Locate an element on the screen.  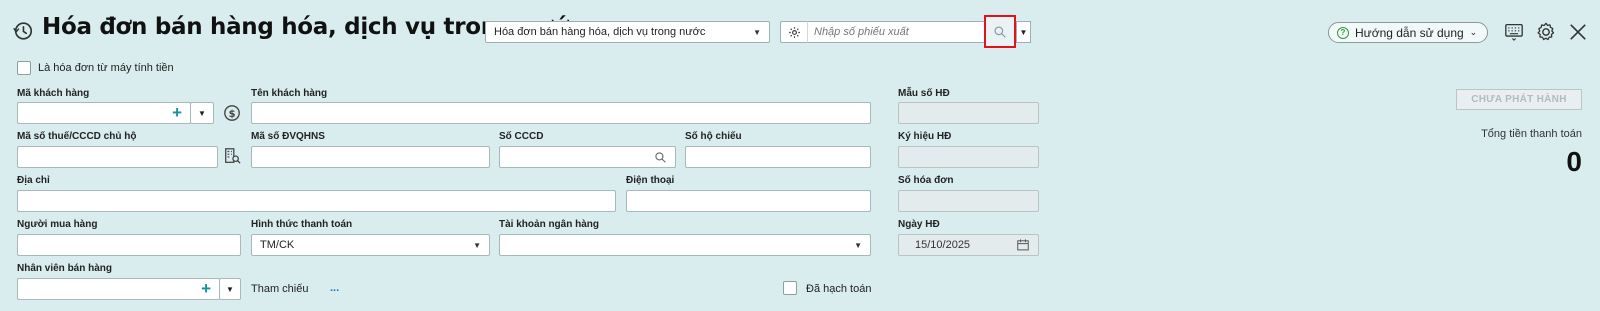
keyboard-shortcut-button is located at coordinates (1514, 32).